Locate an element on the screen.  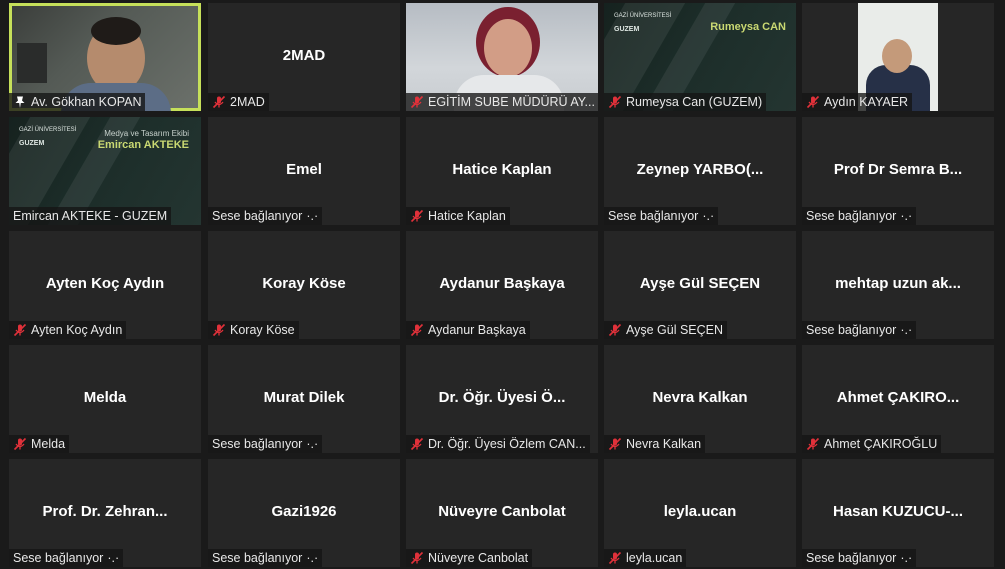
participant-name-text: Melda is located at coordinates (48, 444).